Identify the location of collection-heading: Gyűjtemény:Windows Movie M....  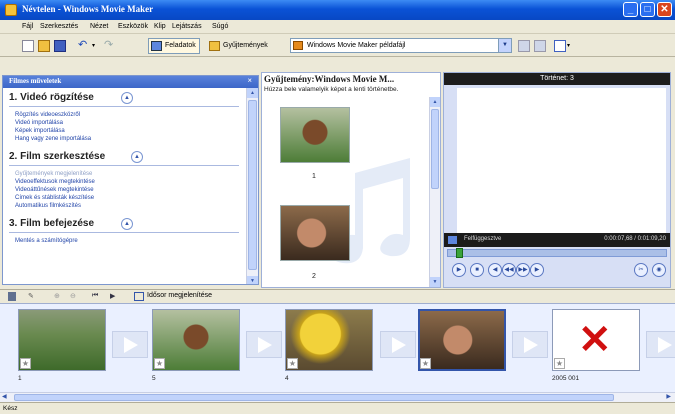
(329, 79).